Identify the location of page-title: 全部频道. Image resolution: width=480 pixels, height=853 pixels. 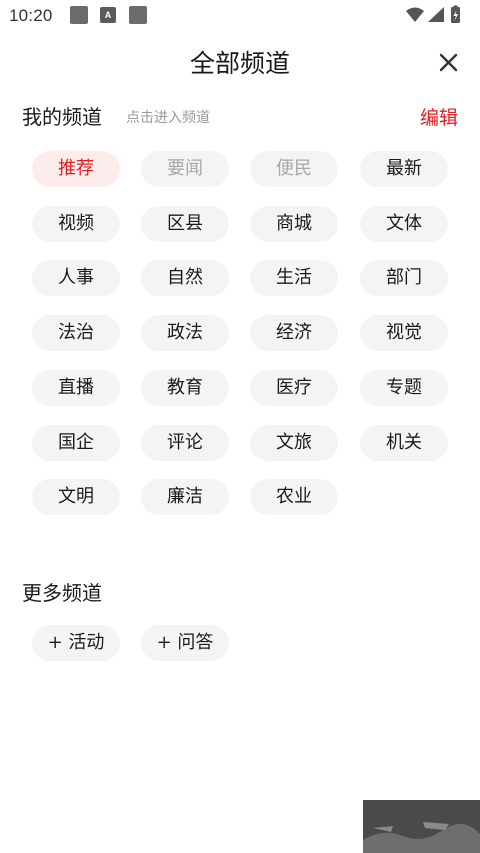
(239, 63).